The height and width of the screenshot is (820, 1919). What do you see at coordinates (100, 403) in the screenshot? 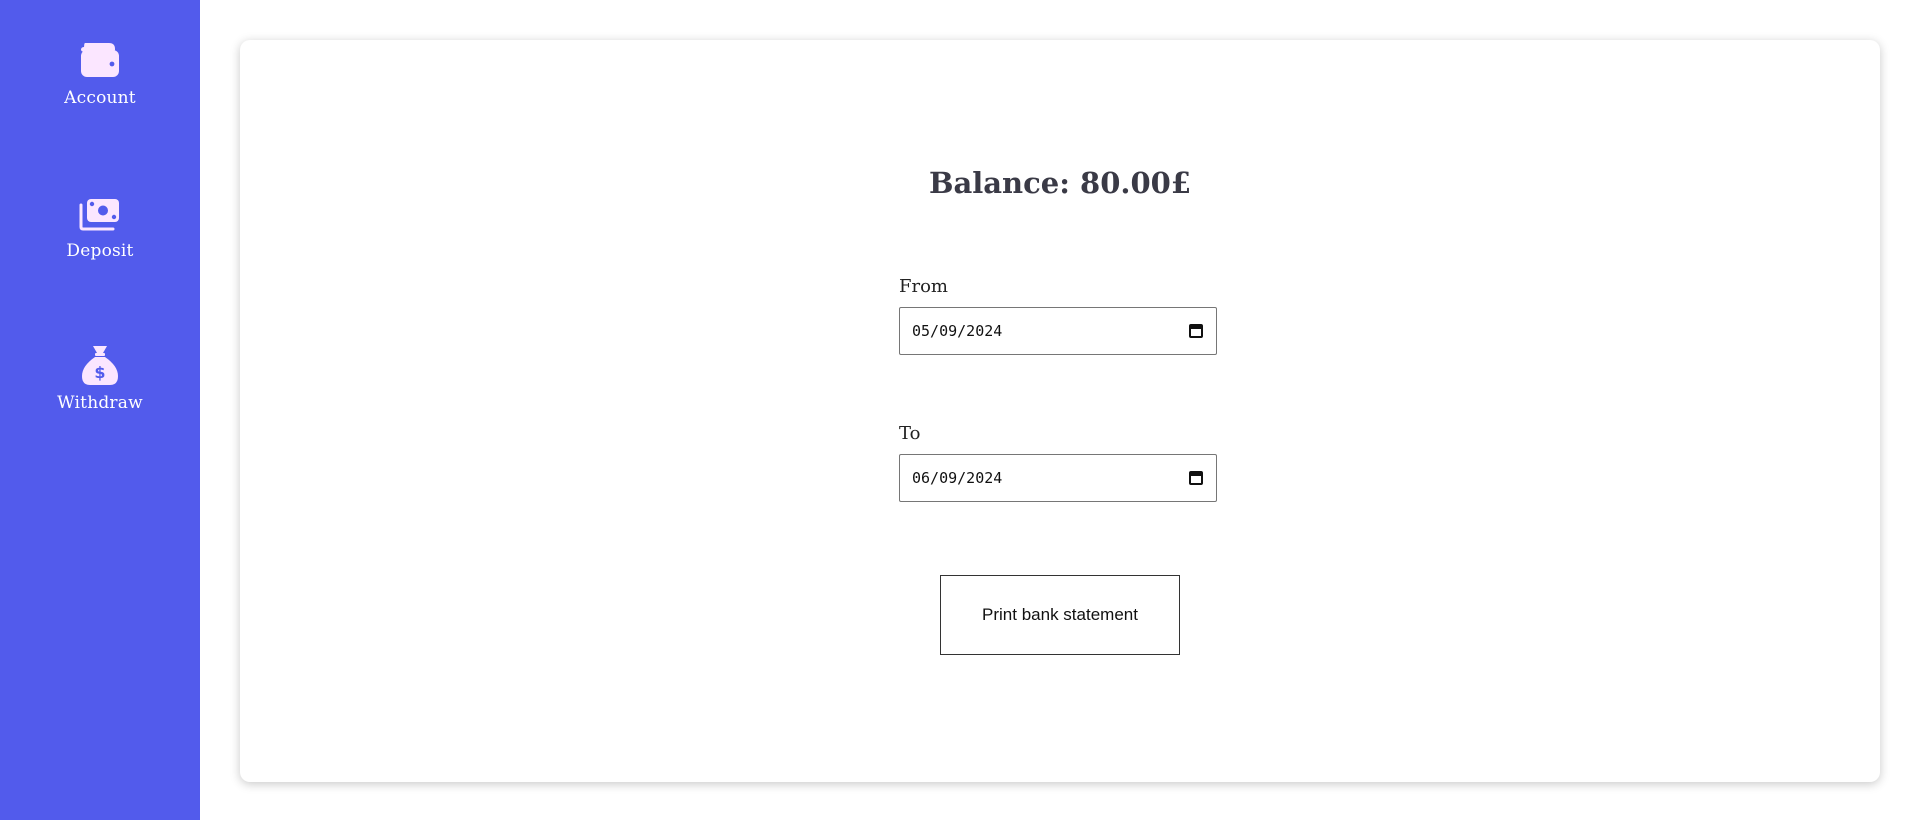
I see `sidebar-item-label: Withdraw` at bounding box center [100, 403].